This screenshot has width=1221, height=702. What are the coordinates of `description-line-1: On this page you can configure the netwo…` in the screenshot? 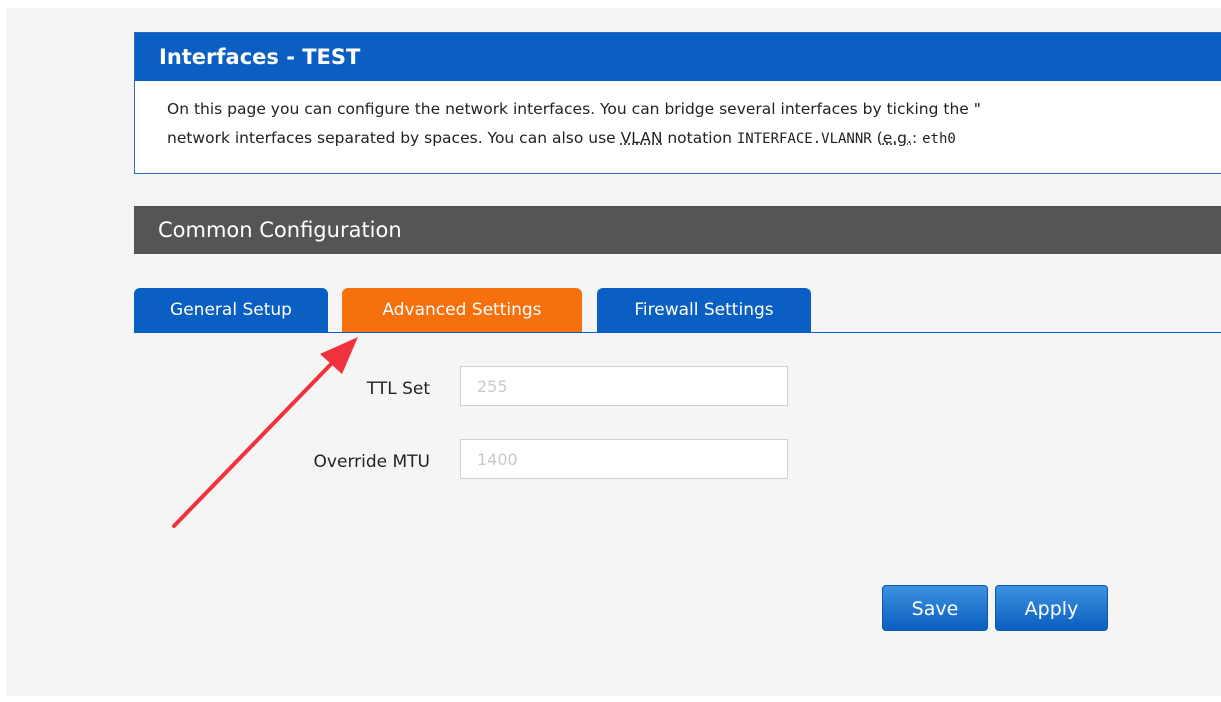 It's located at (574, 109).